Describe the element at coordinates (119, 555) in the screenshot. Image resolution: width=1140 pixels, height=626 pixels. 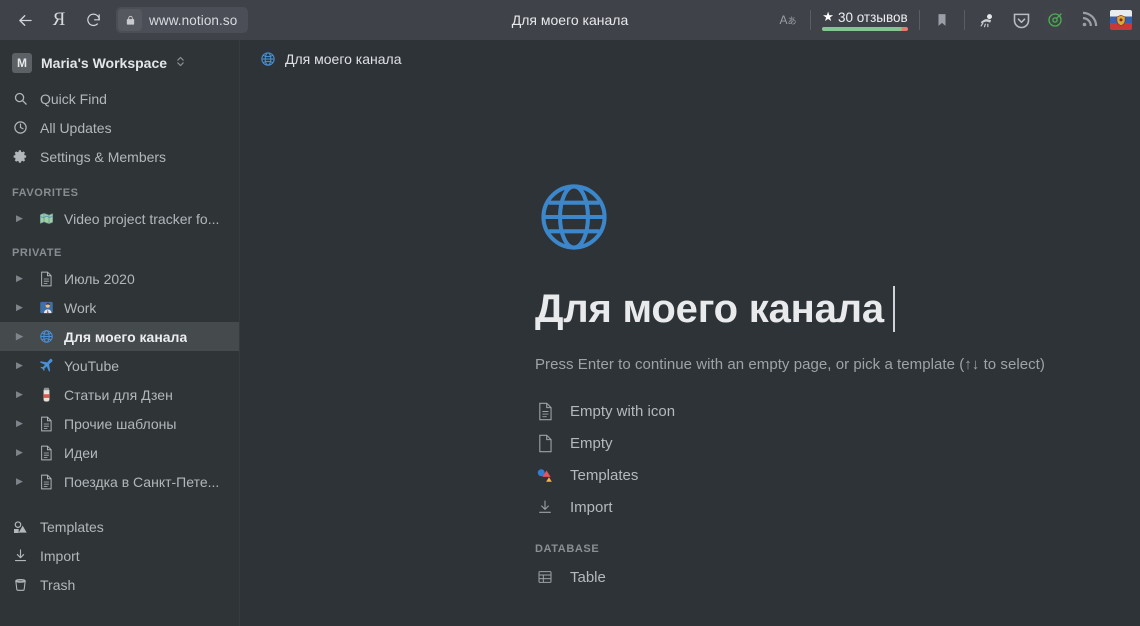
I see `sidebar-item-import: Import` at that location.